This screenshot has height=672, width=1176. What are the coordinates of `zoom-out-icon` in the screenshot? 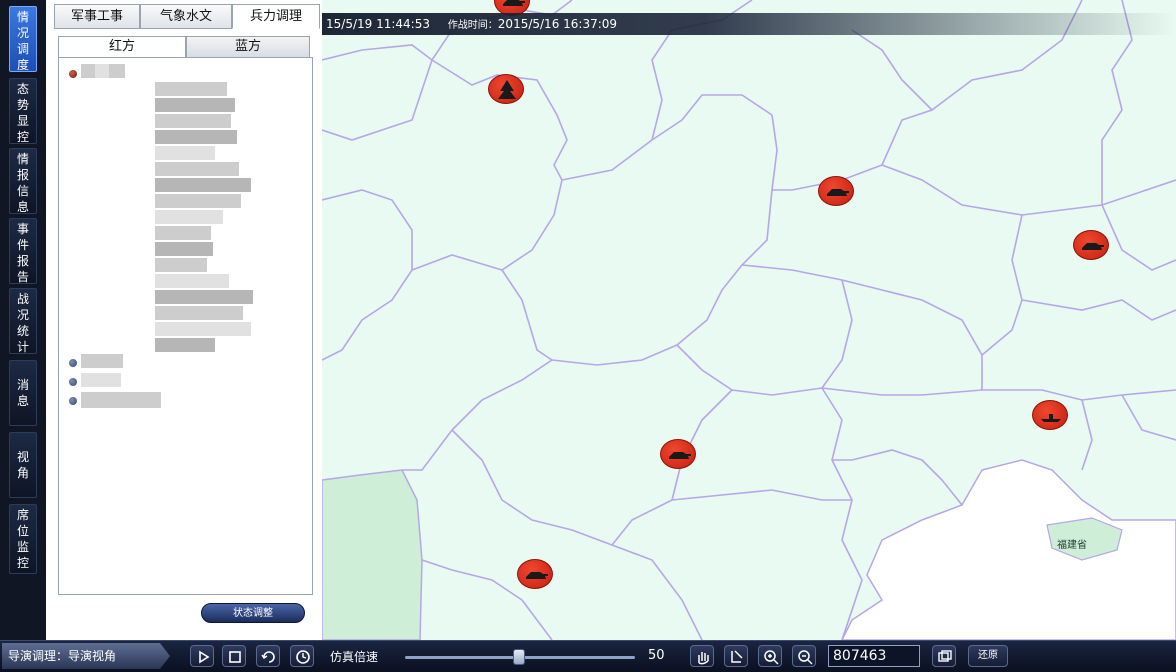 It's located at (805, 657).